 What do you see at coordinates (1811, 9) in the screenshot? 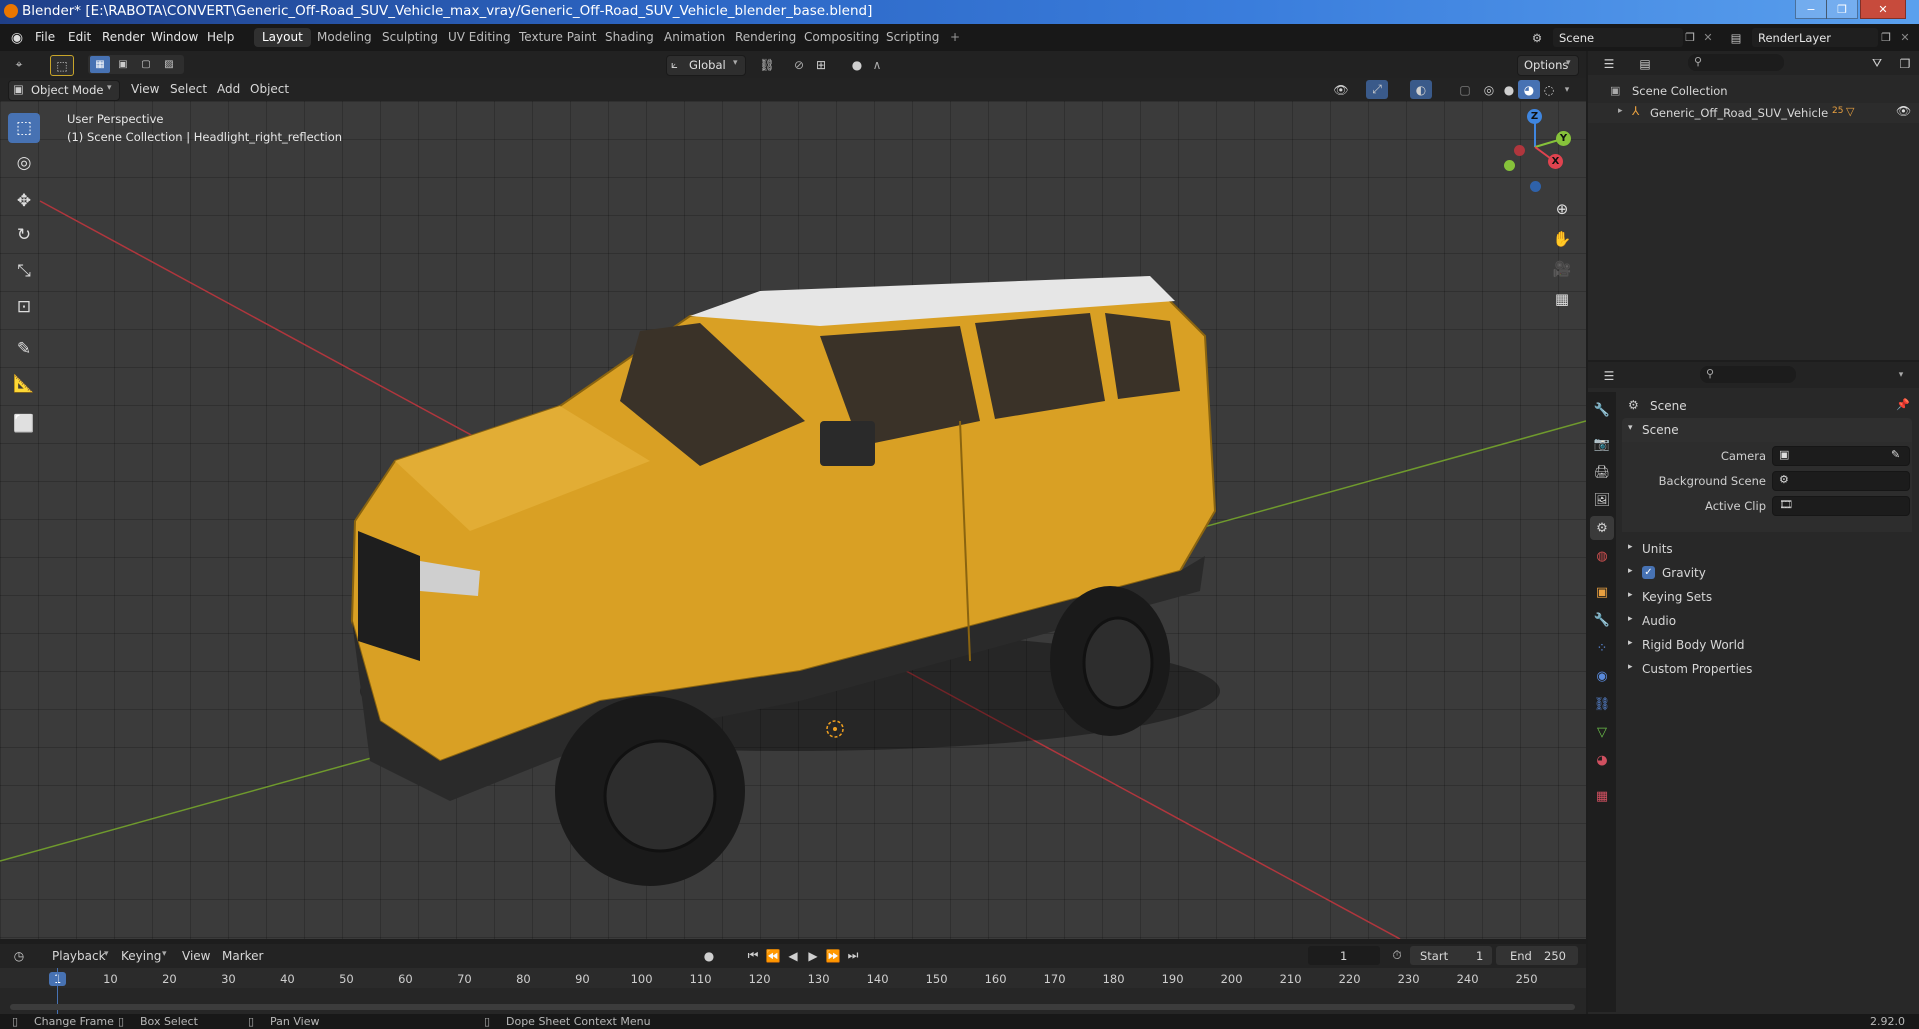
I see `minimize-button: −` at bounding box center [1811, 9].